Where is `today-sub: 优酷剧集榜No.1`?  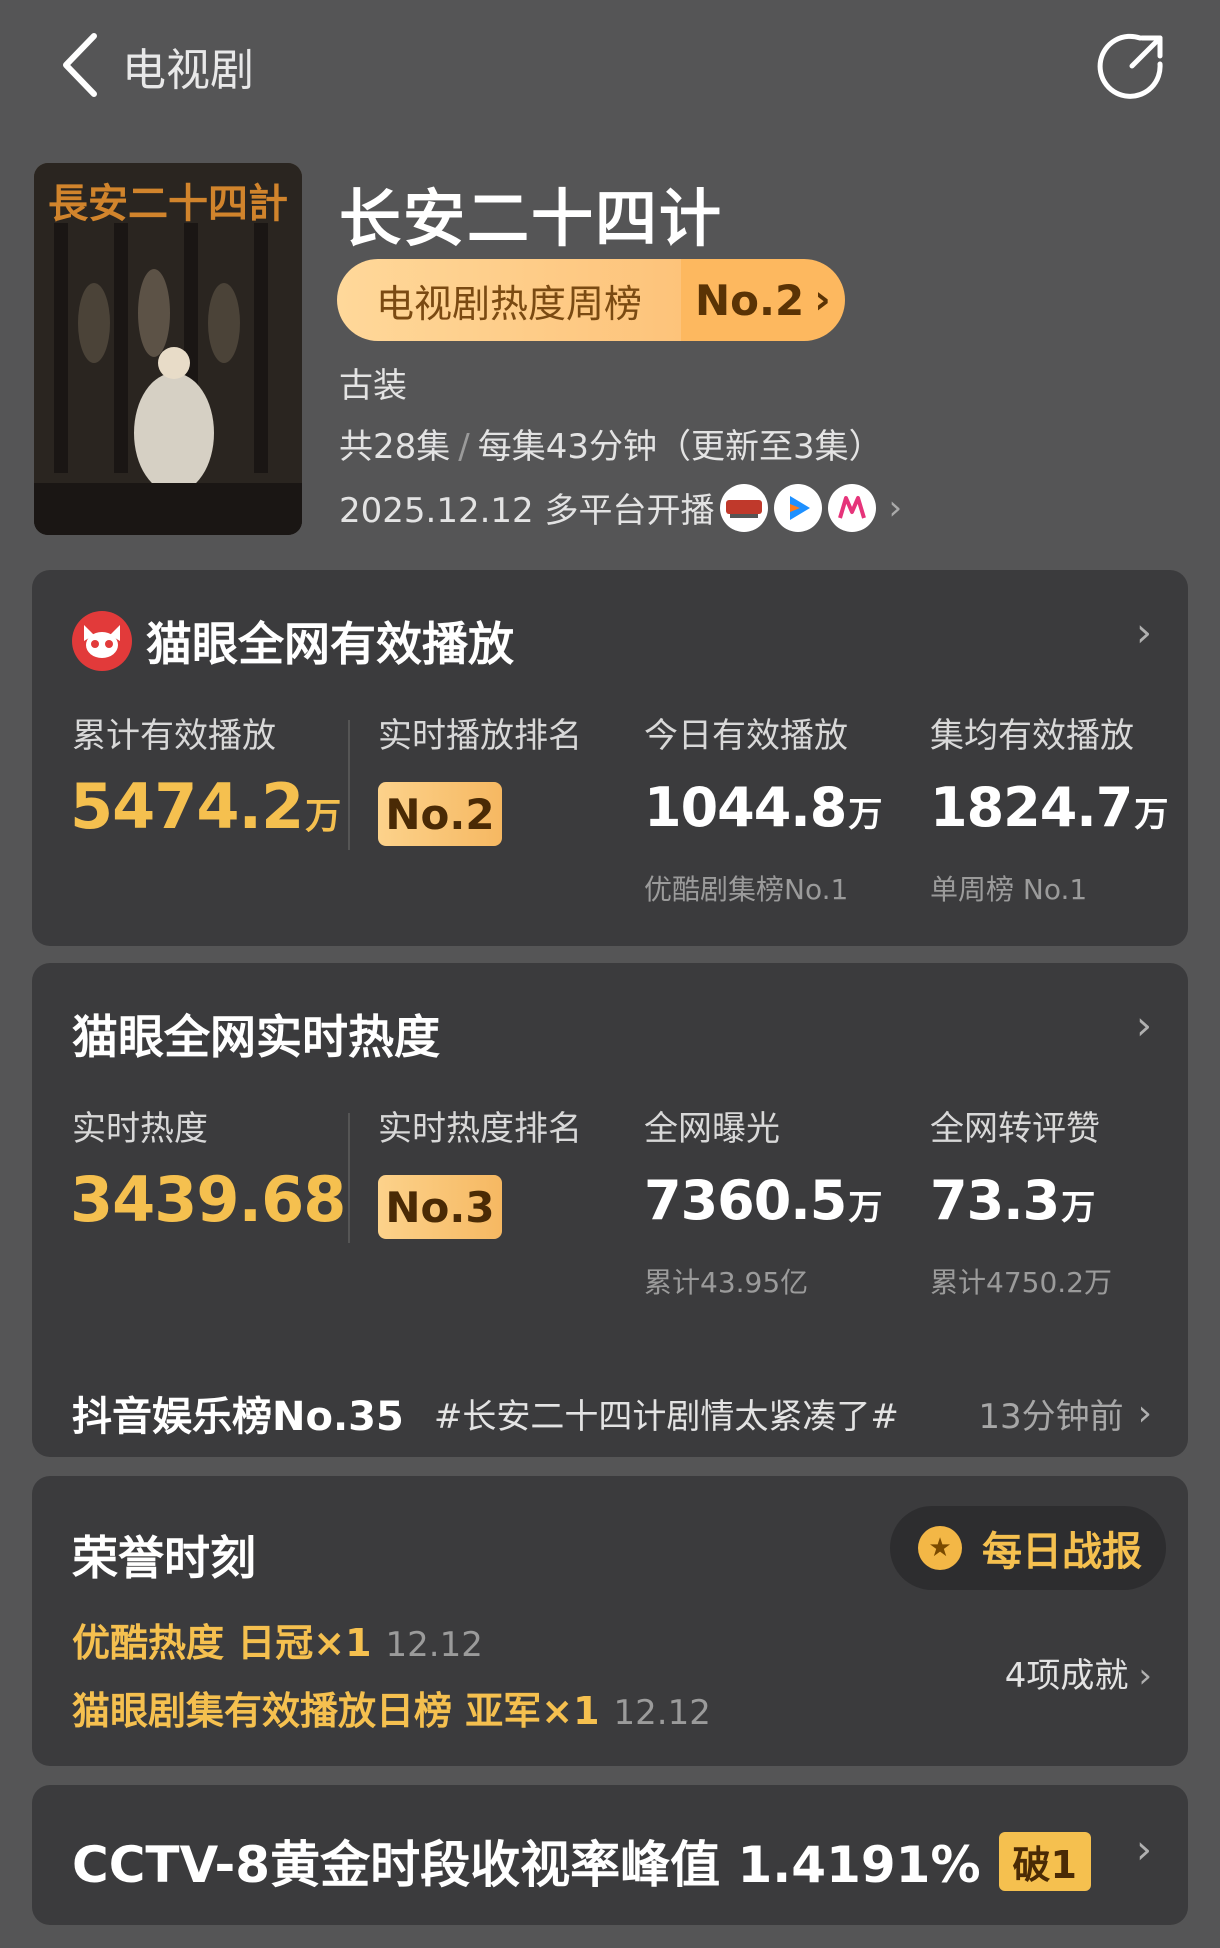 today-sub: 优酷剧集榜No.1 is located at coordinates (746, 889).